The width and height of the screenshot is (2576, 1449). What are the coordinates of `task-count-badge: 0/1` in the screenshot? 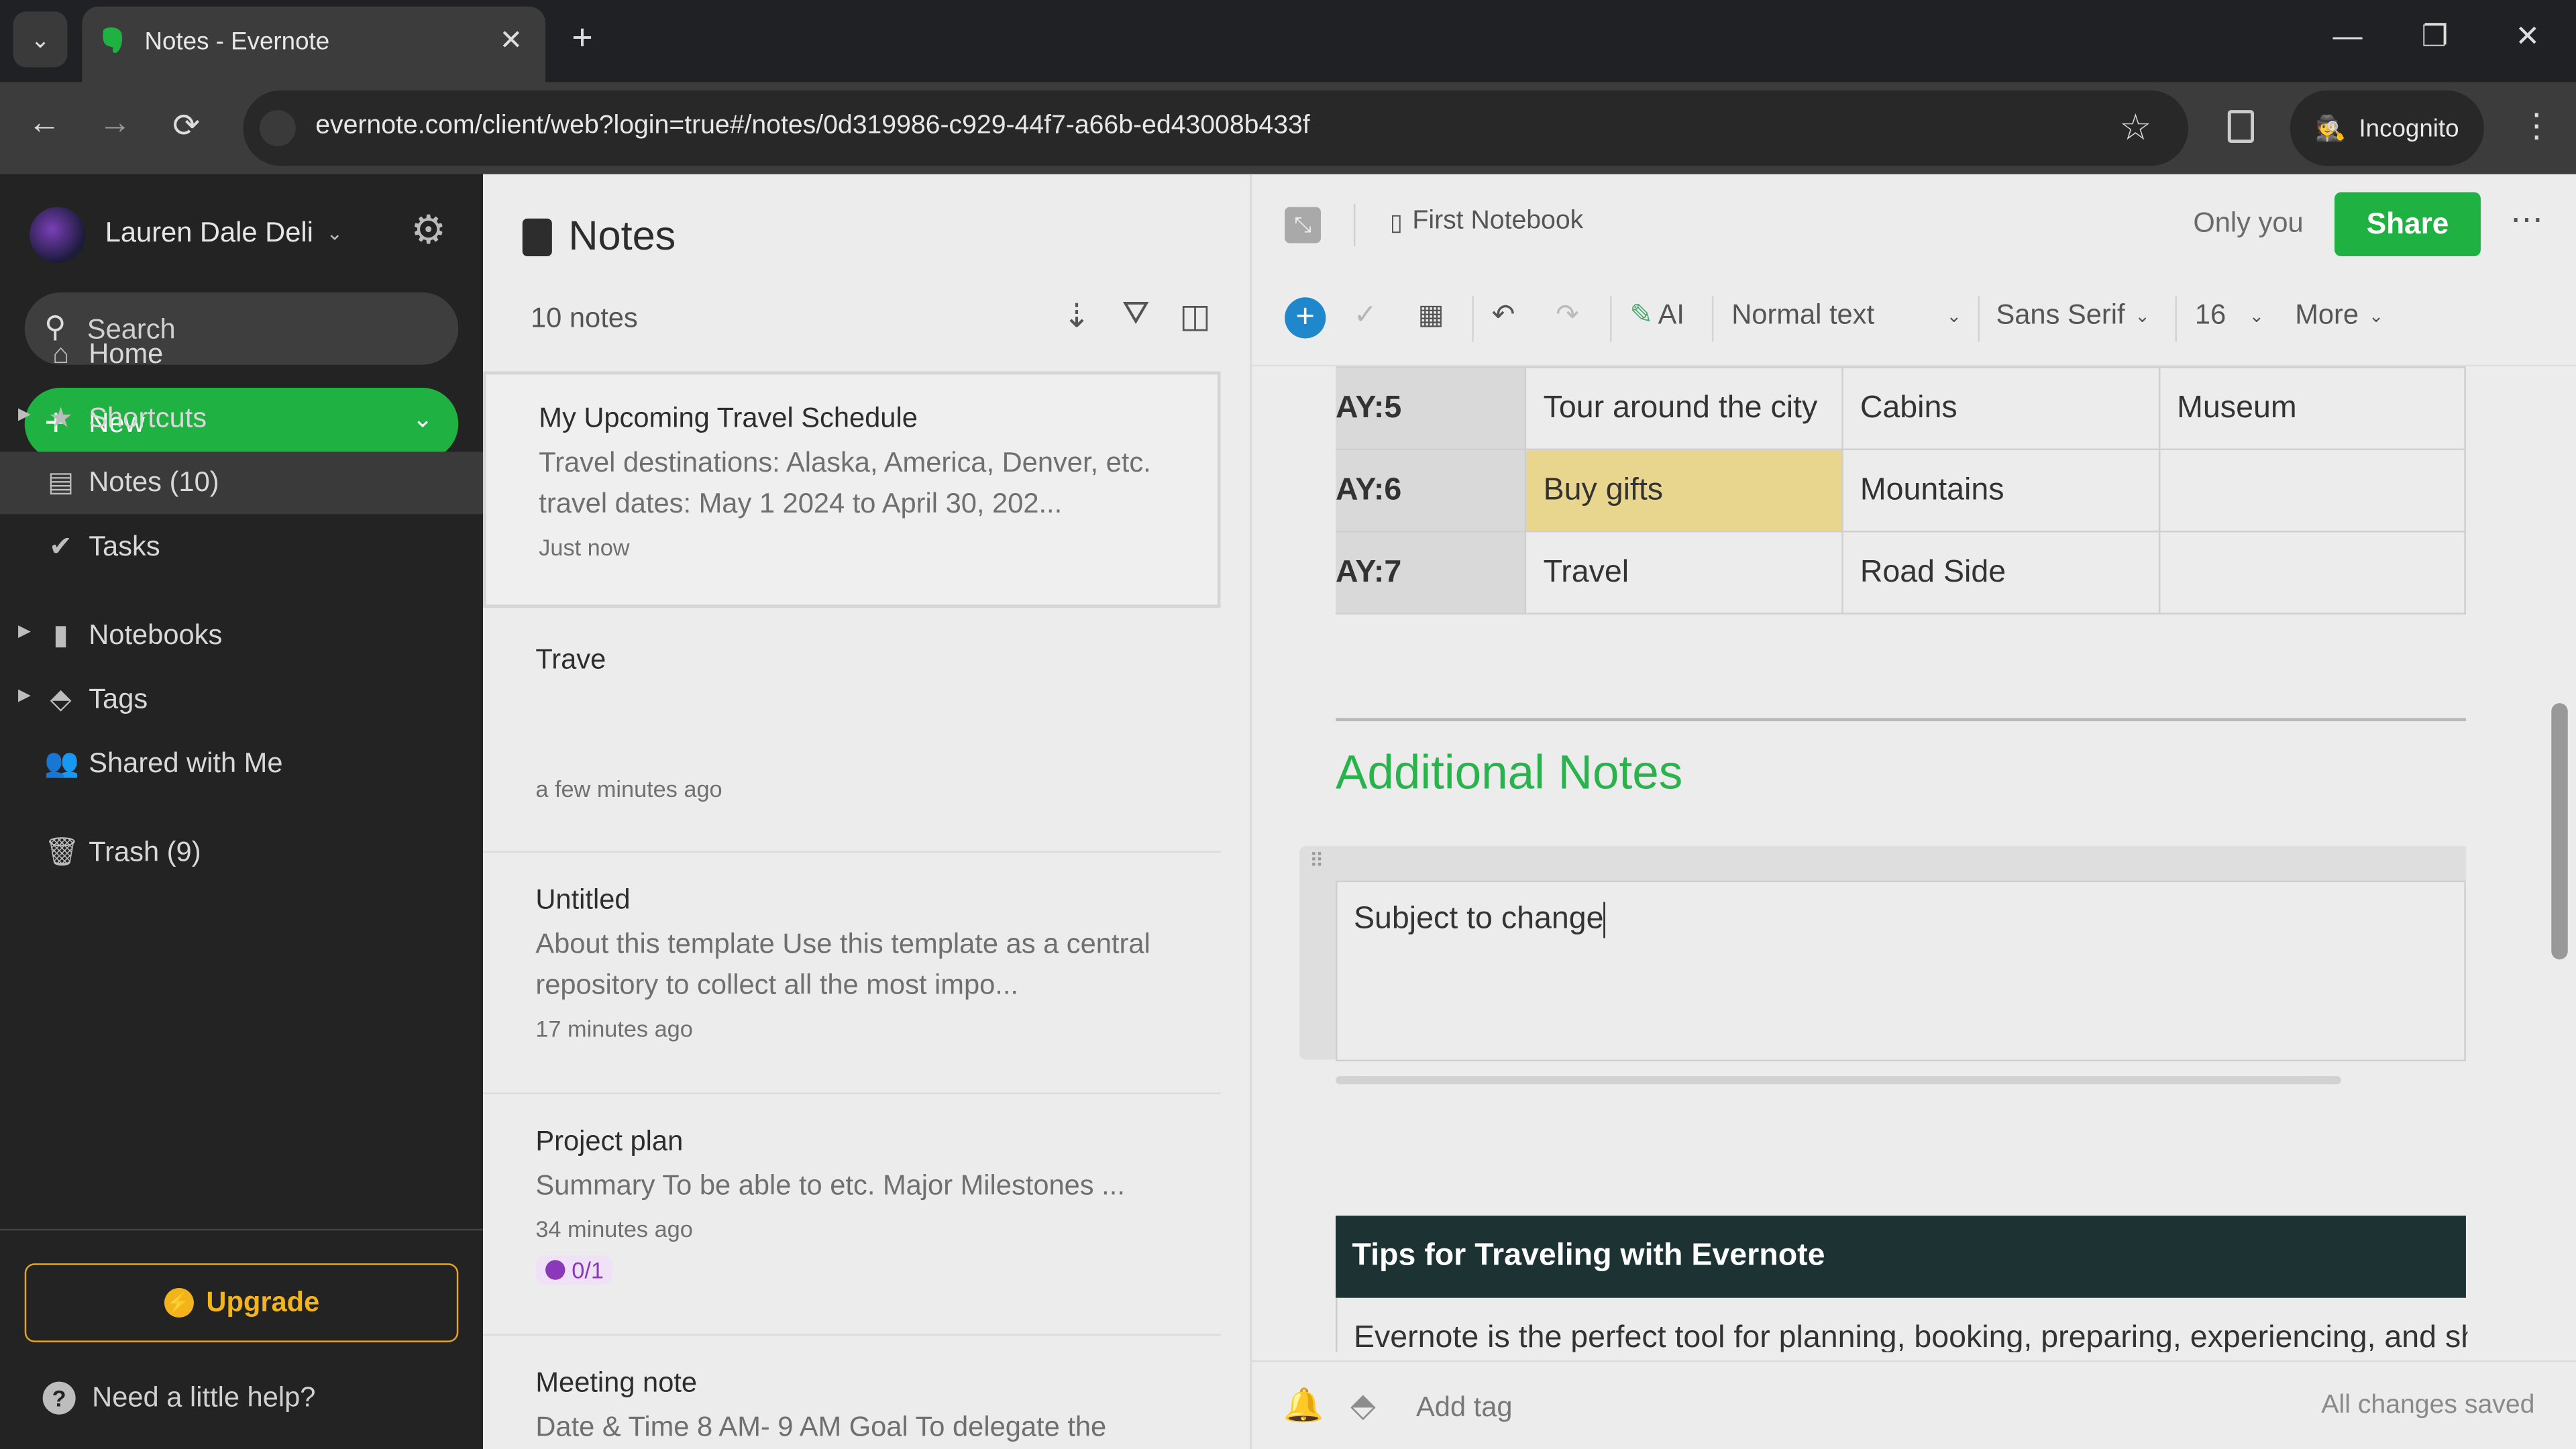 It's located at (574, 1270).